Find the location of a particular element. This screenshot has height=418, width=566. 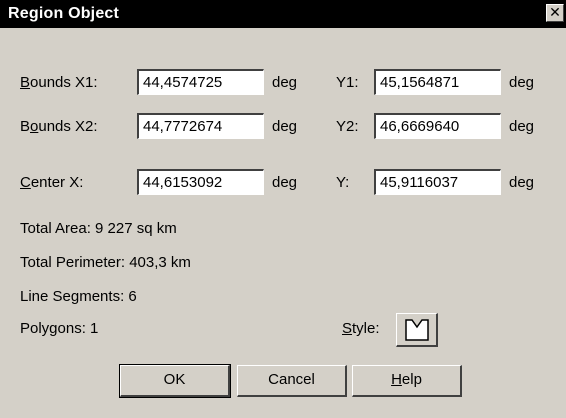

center-y-unit: deg is located at coordinates (522, 182).